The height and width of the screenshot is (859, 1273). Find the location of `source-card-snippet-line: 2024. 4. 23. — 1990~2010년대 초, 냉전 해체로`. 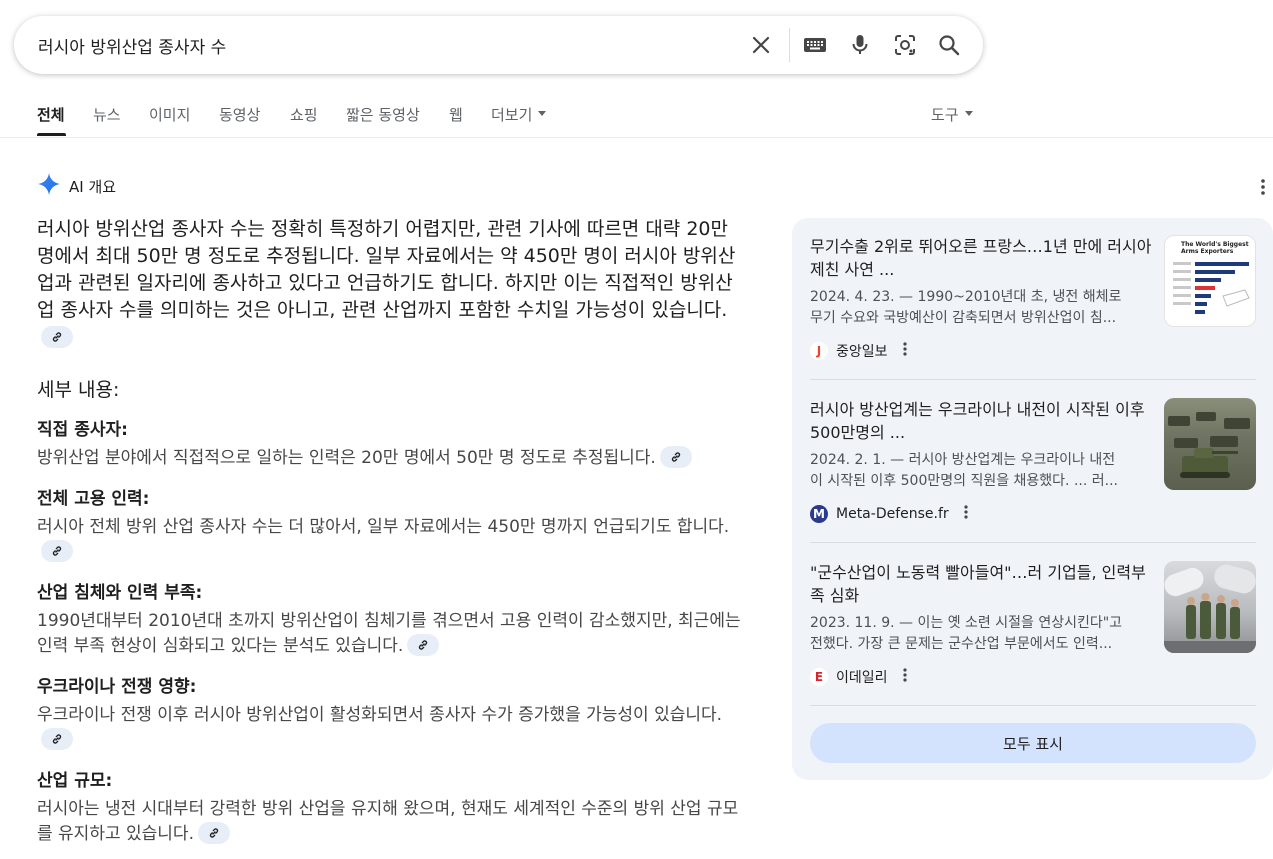

source-card-snippet-line: 2024. 4. 23. — 1990~2010년대 초, 냉전 해체로 is located at coordinates (966, 297).